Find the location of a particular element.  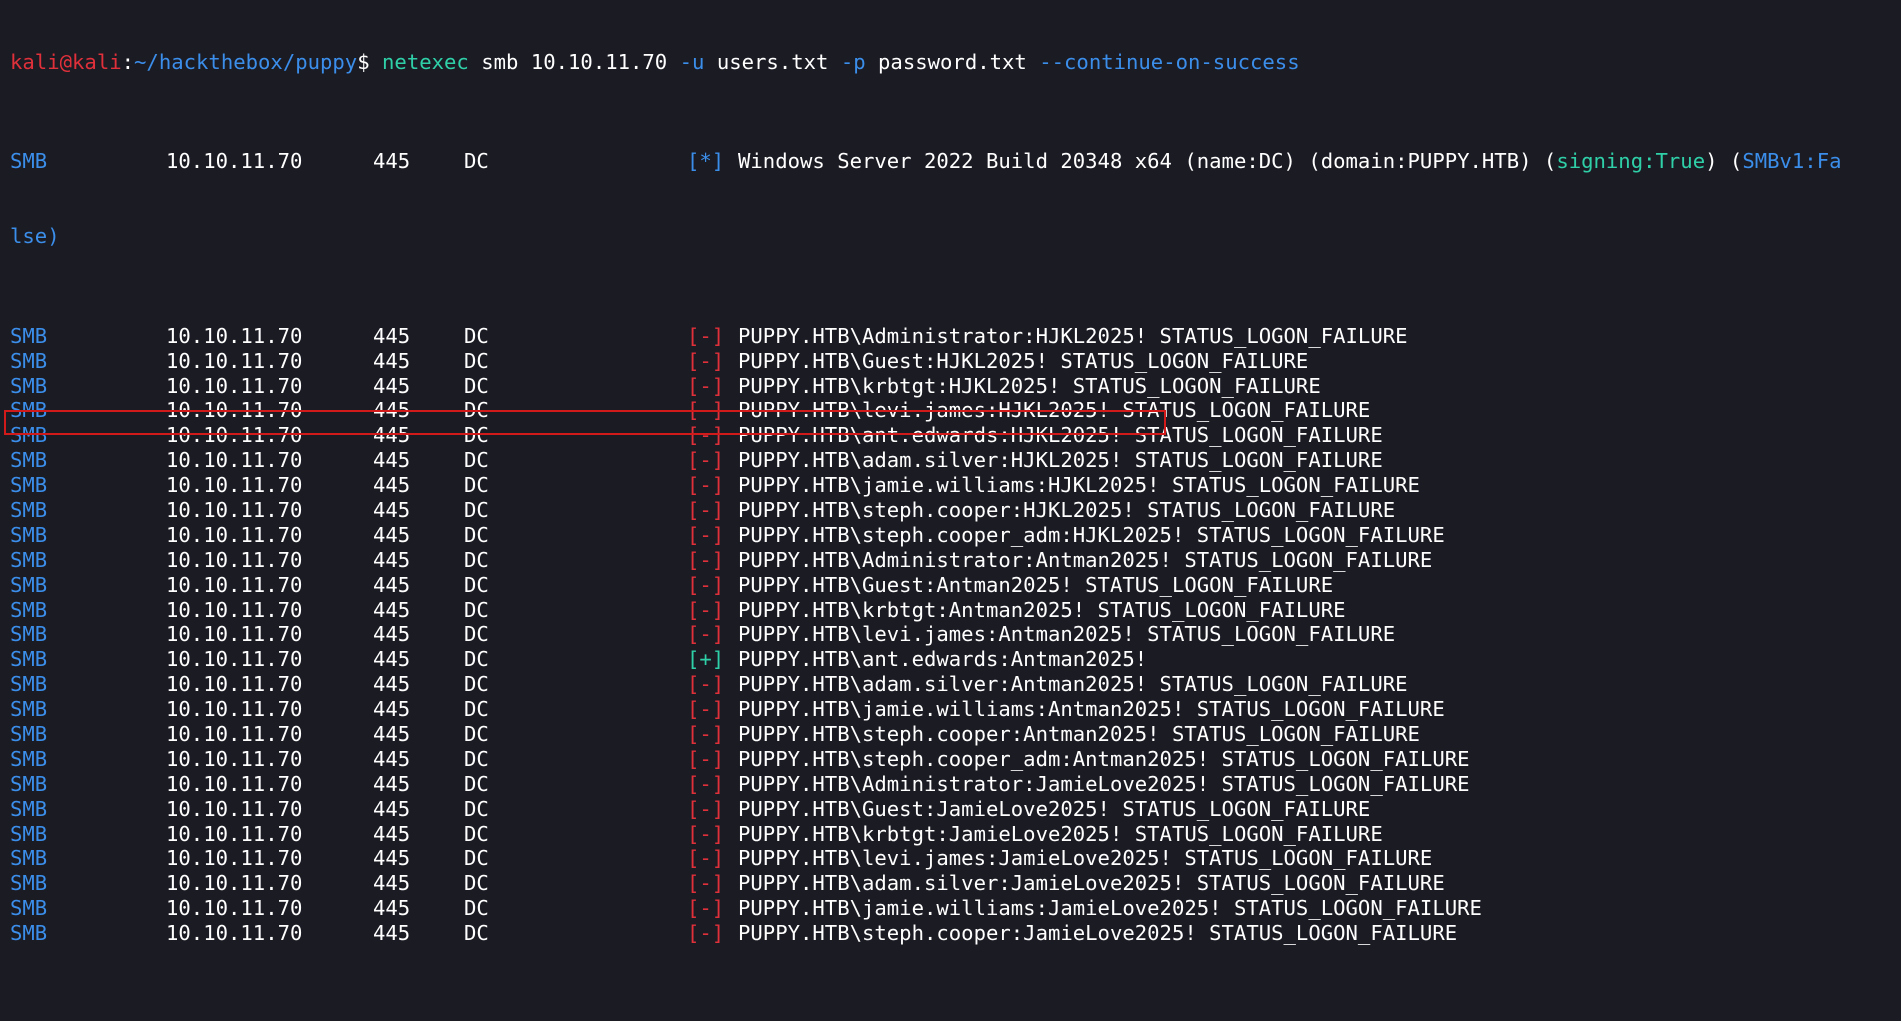

result-message: PUPPY.HTB\ant.edwards:Antman2025! is located at coordinates (943, 659).